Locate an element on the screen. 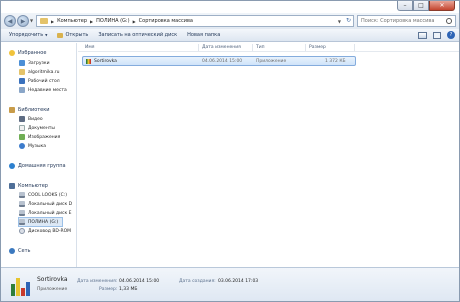 The image size is (460, 302). nav-homegroup: Домашняя группа is located at coordinates (37, 166).